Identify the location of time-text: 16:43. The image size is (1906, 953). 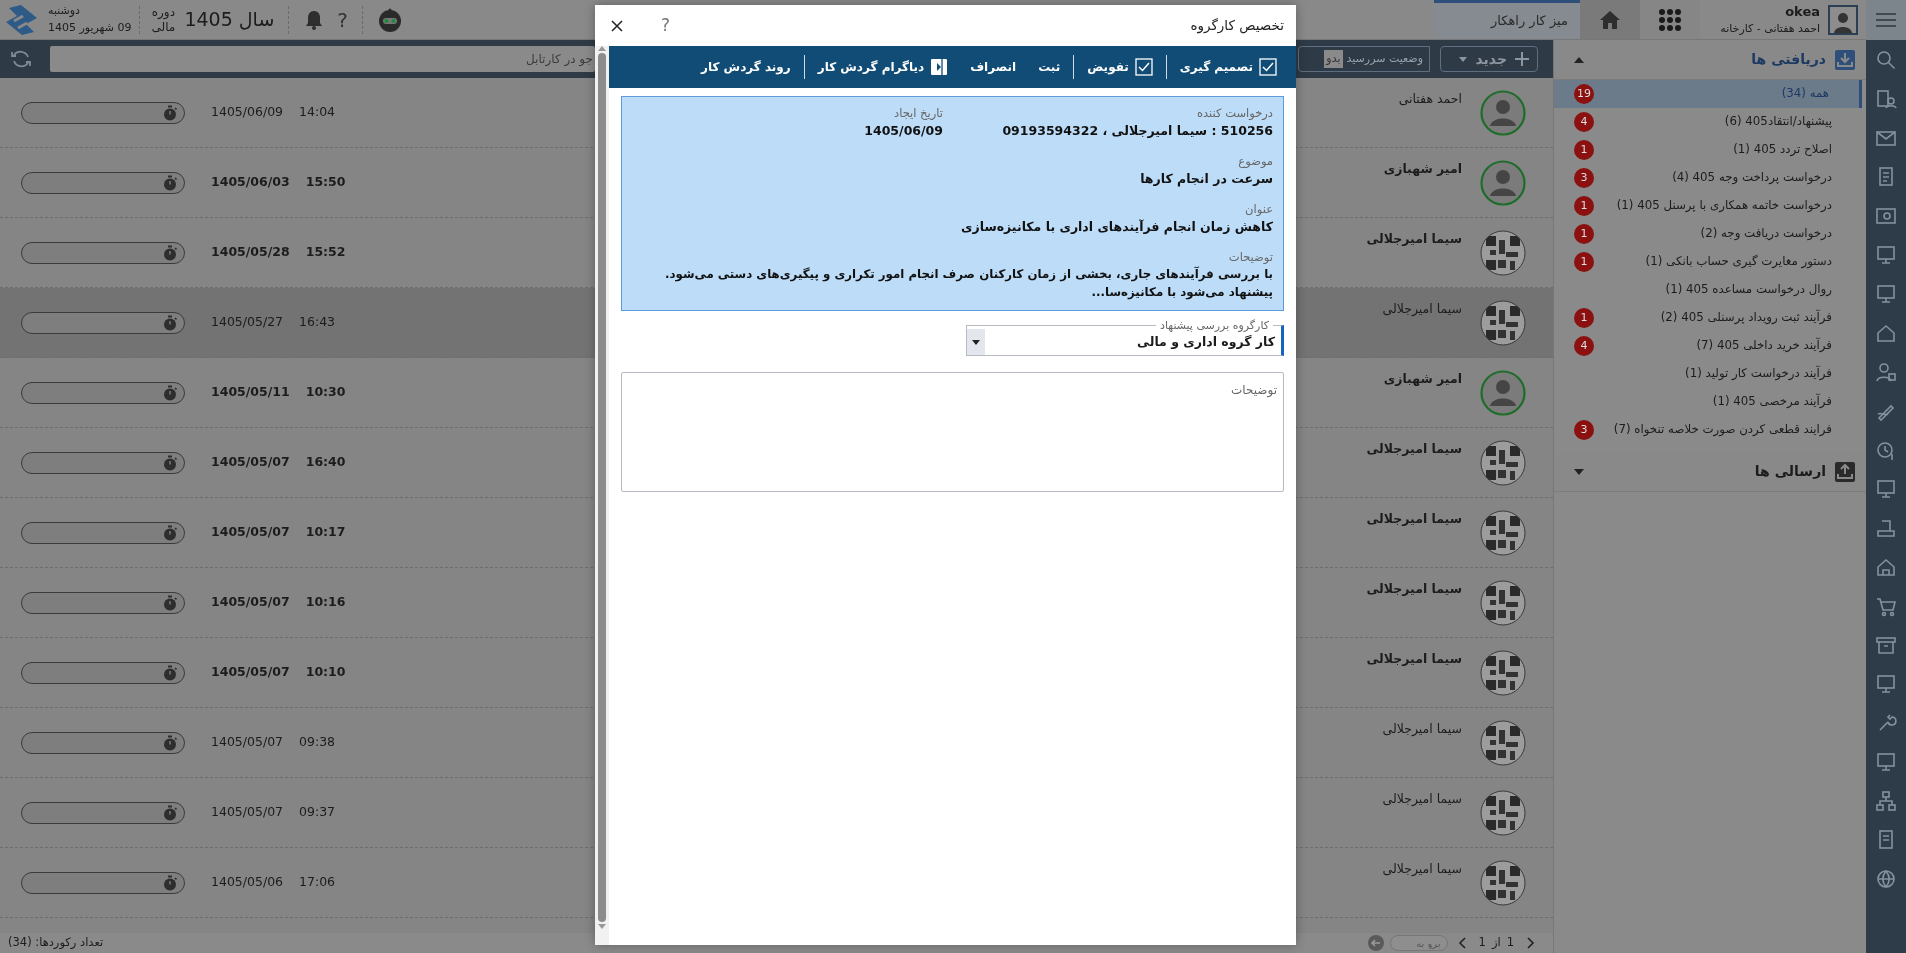
(317, 322).